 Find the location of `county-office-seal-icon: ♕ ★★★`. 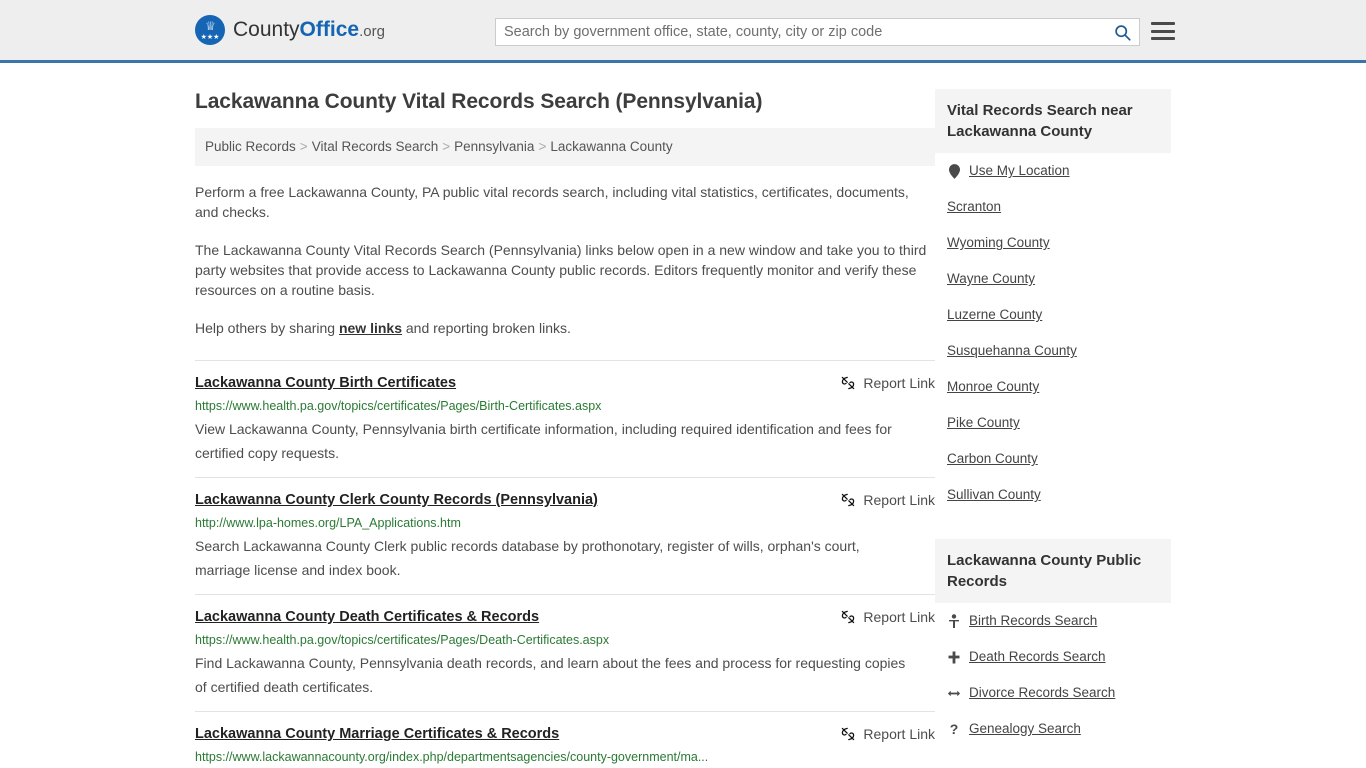

county-office-seal-icon: ♕ ★★★ is located at coordinates (210, 30).